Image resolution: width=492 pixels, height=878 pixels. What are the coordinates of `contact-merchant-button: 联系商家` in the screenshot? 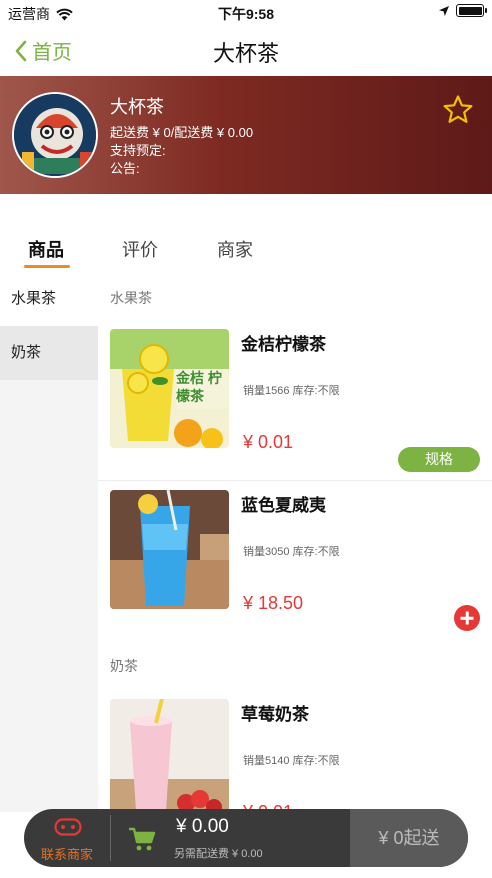 It's located at (67, 838).